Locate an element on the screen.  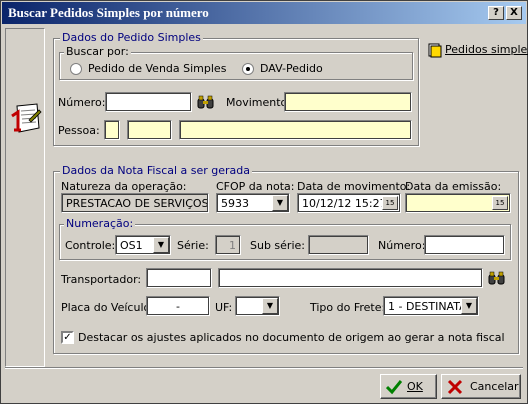
destacar-checkbox: ✓ is located at coordinates (67, 337).